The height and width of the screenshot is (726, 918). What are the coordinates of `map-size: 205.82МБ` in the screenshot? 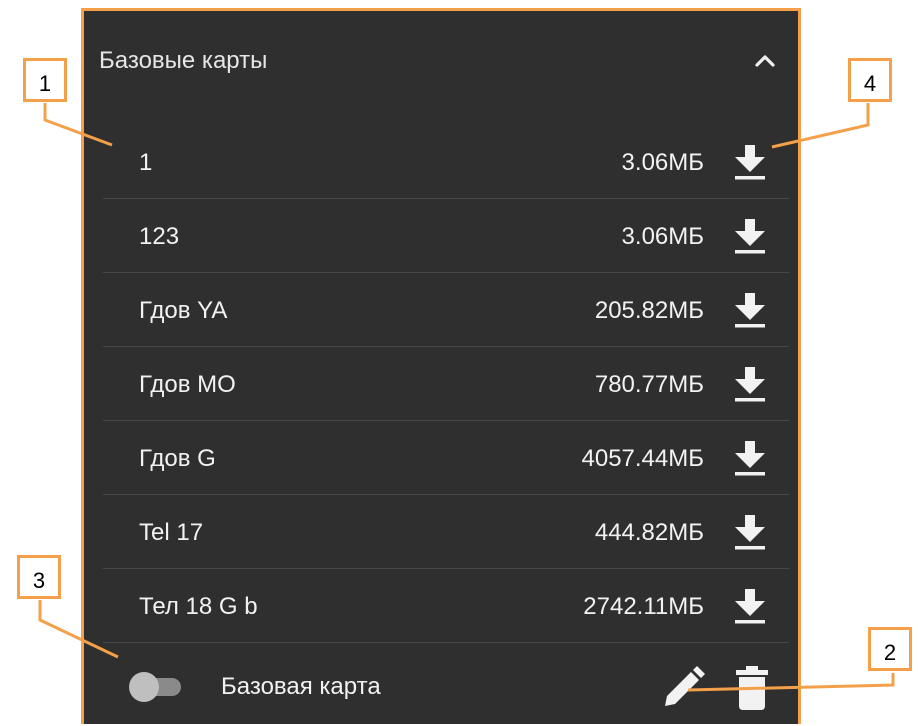 It's located at (649, 310).